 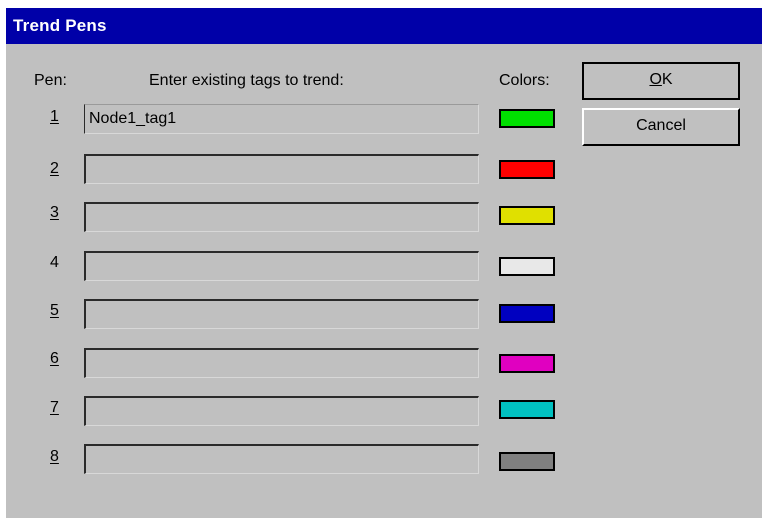 I want to click on cancel-button: Cancel, so click(x=661, y=127).